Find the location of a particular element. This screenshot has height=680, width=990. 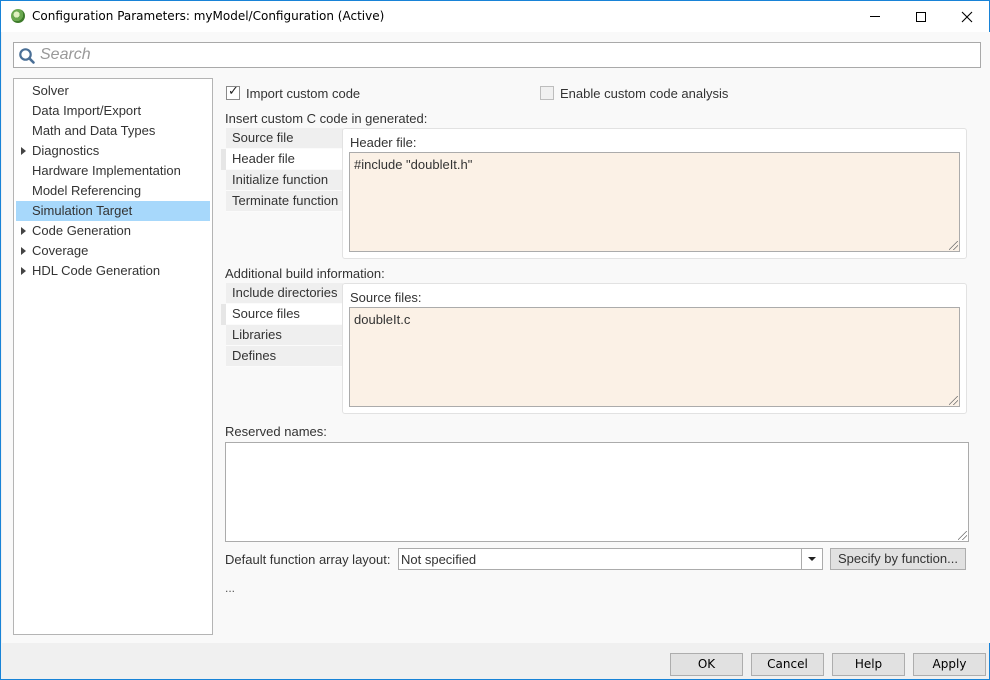

close-button is located at coordinates (967, 16).